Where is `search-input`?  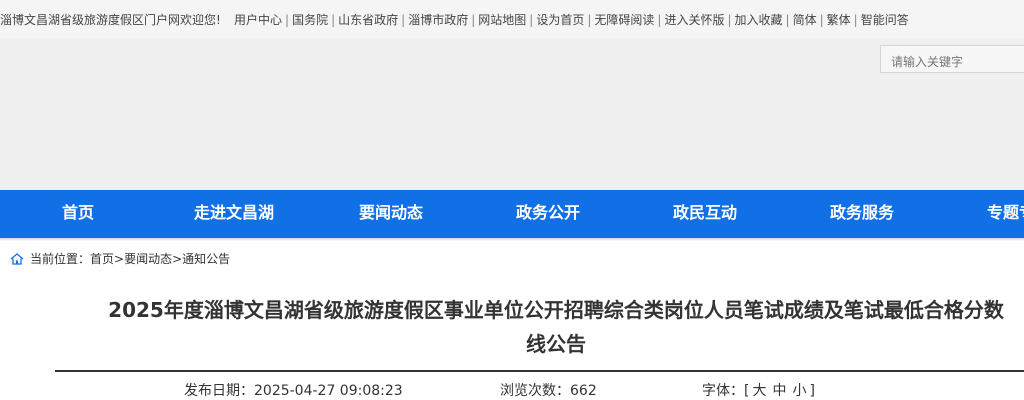 search-input is located at coordinates (952, 59).